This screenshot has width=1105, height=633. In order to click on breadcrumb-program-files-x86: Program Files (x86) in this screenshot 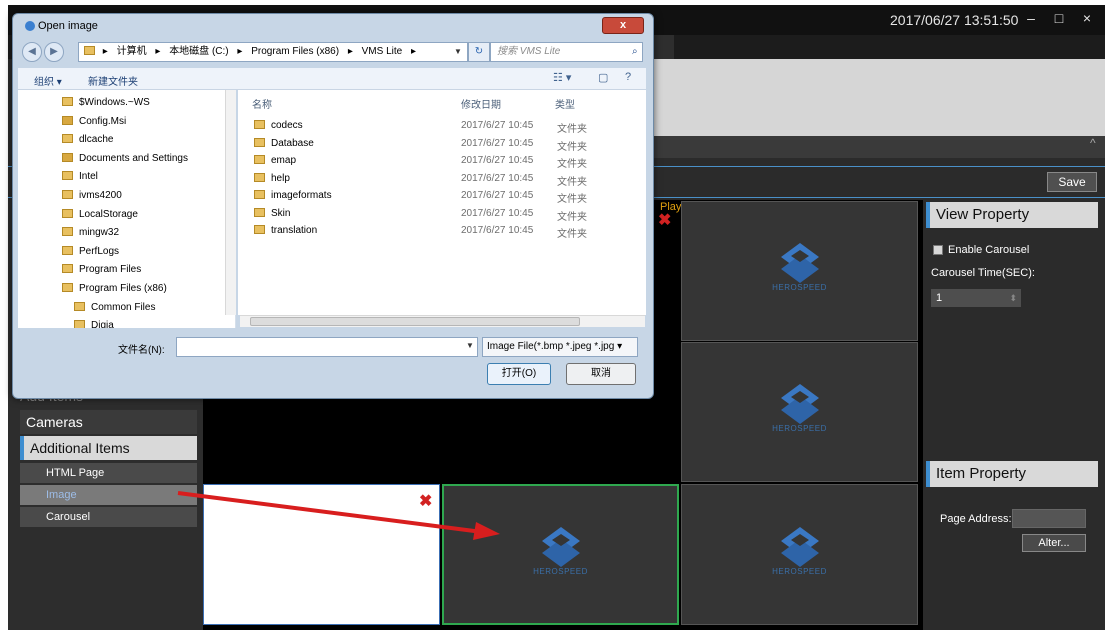, I will do `click(295, 52)`.